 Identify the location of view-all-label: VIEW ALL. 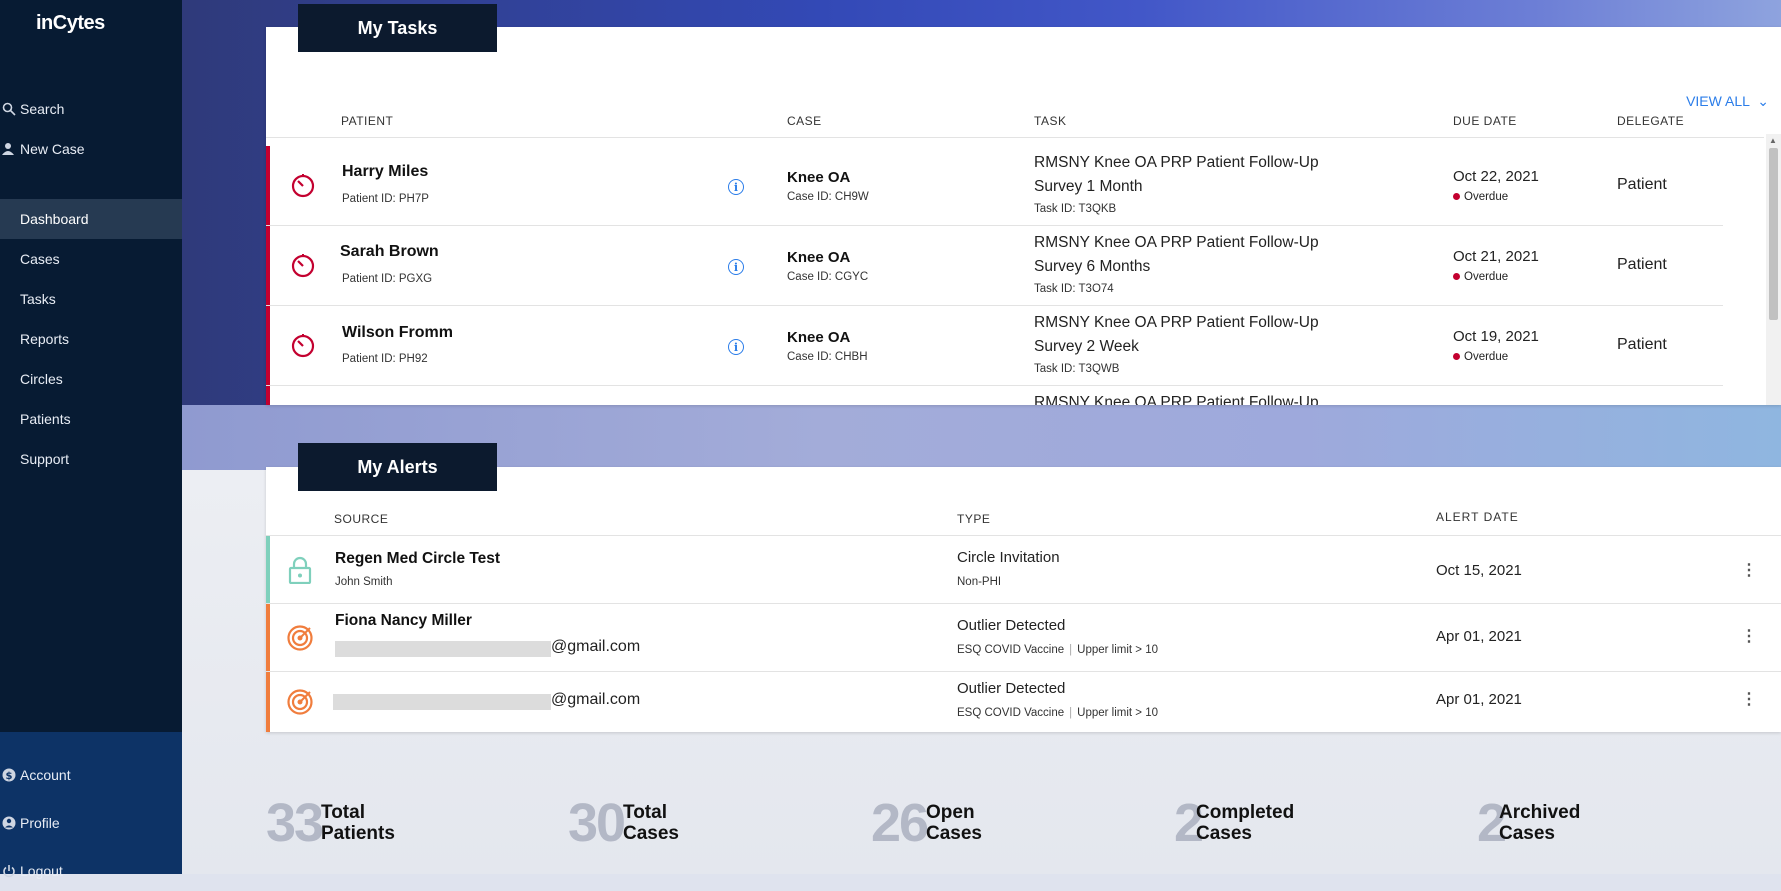
(1718, 101).